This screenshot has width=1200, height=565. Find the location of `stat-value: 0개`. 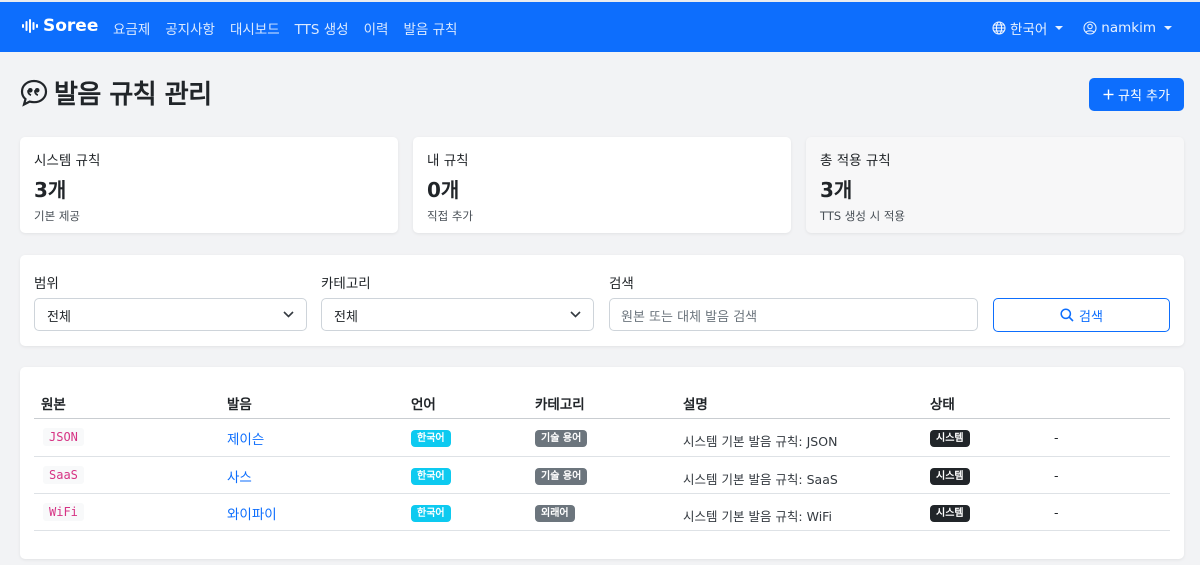

stat-value: 0개 is located at coordinates (443, 190).